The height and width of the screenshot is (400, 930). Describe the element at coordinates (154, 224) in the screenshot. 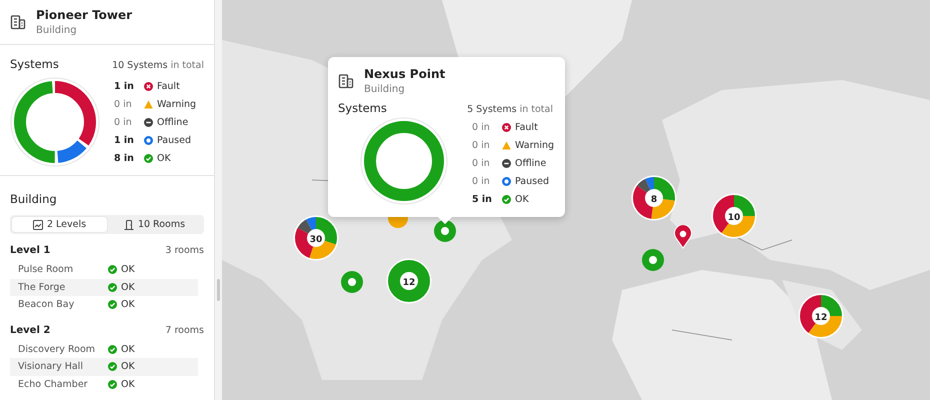

I see `view-tab: 10 Rooms` at that location.